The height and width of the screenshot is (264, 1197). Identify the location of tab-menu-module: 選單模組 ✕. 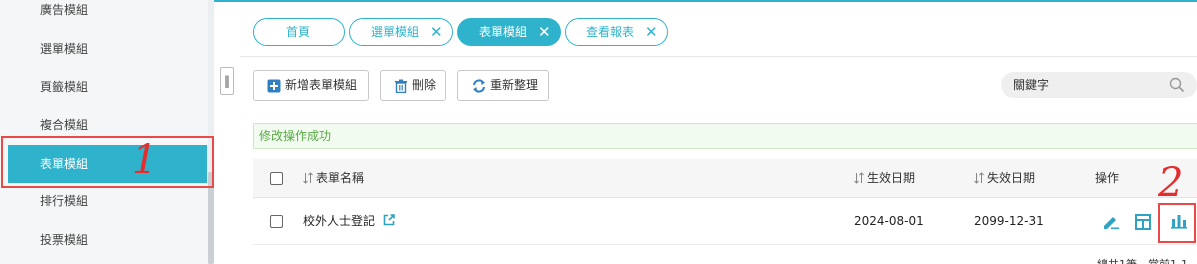
(401, 32).